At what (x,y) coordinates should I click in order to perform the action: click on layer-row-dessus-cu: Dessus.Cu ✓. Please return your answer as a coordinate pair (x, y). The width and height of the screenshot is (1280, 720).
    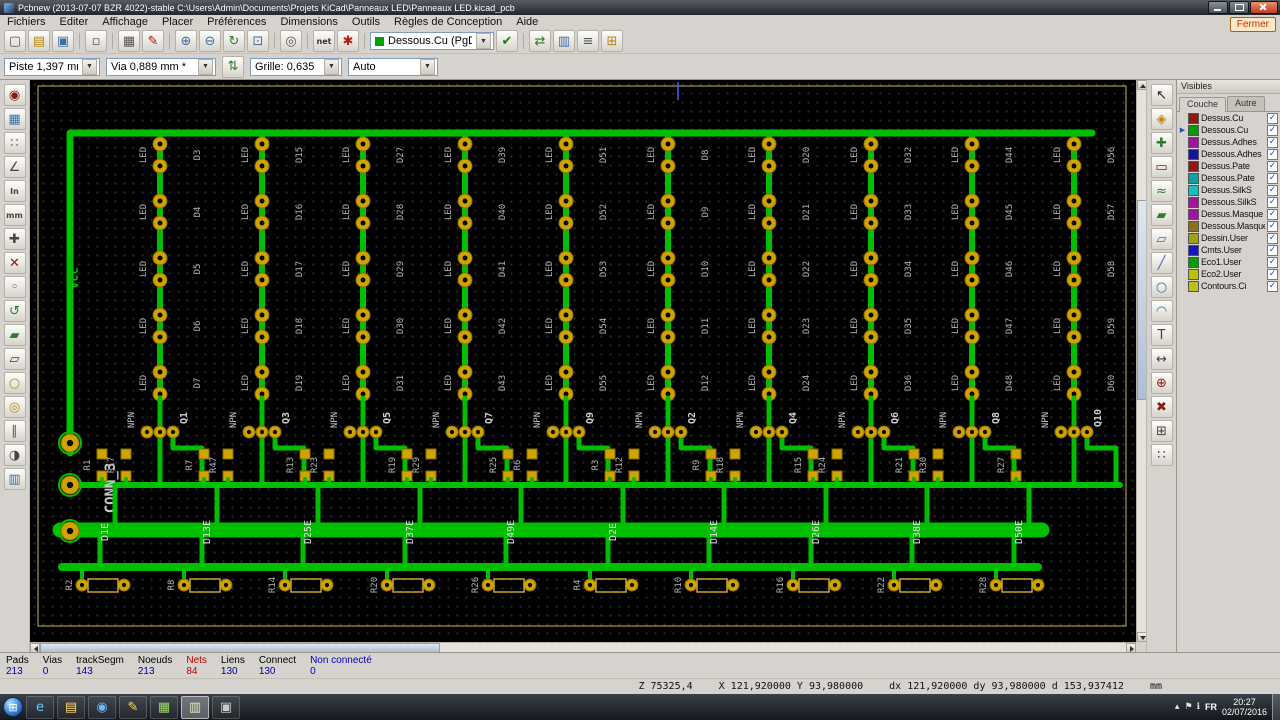
    Looking at the image, I should click on (1228, 118).